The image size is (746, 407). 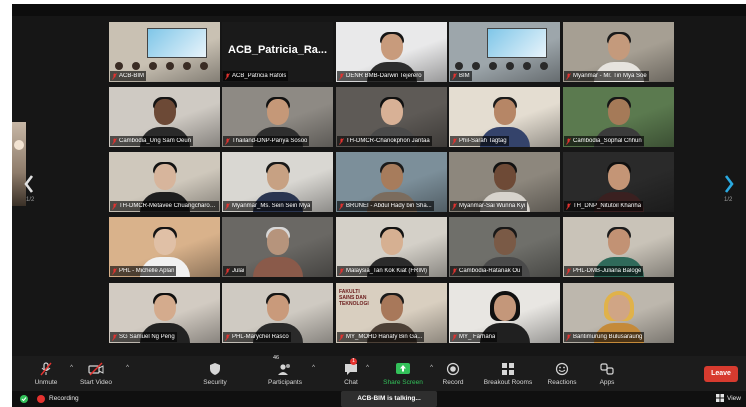 What do you see at coordinates (260, 337) in the screenshot?
I see `participant-name: PHL-Marychel Rasco` at bounding box center [260, 337].